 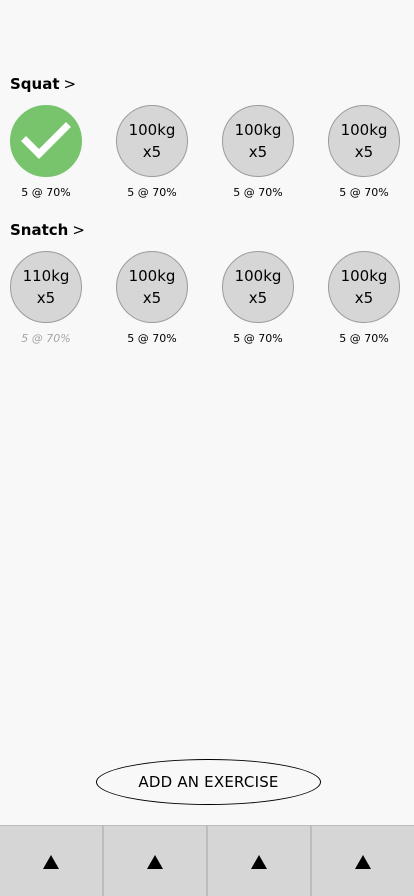 I want to click on set-squat-2: 100kg x5 5 @ 70%, so click(x=152, y=152).